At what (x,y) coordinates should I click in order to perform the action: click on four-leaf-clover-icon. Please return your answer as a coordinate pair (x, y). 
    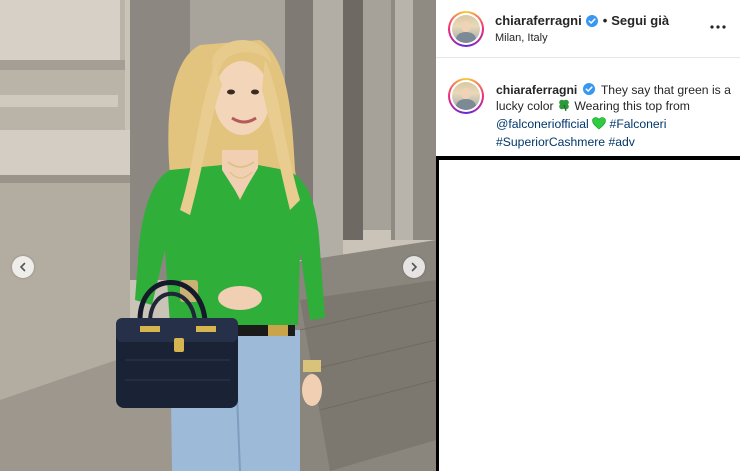
    Looking at the image, I should click on (564, 107).